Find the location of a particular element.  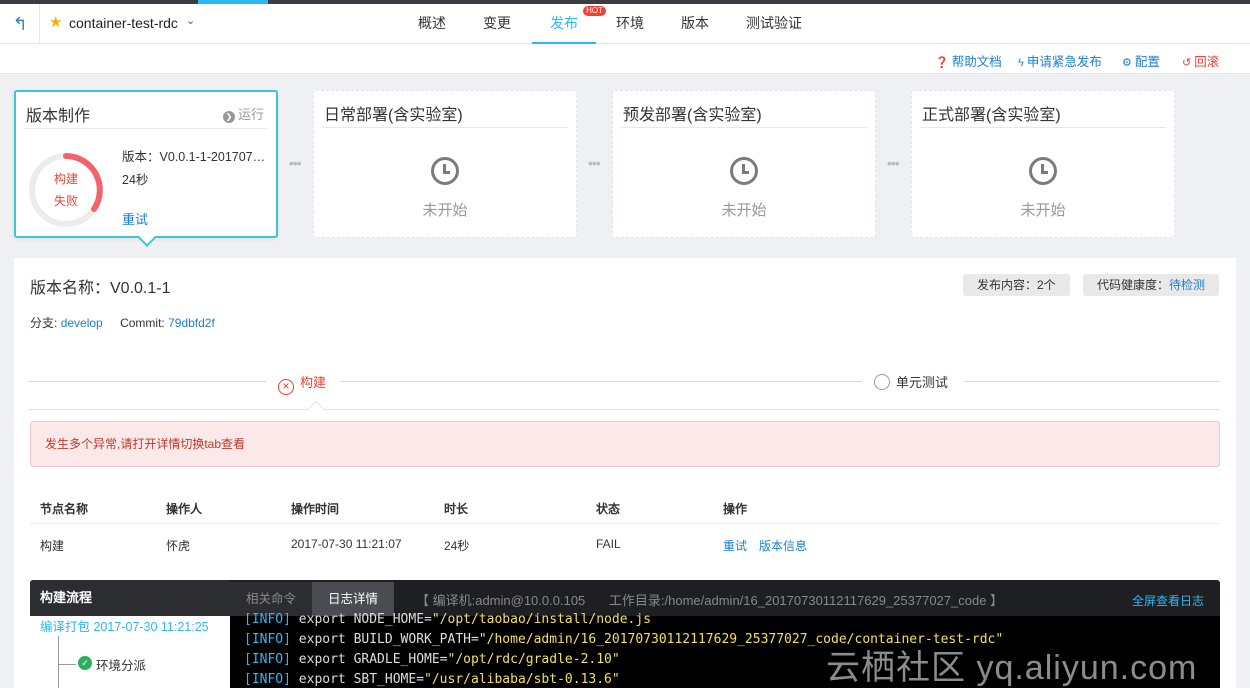

watermark: 云栖社区 yq.aliyun.com is located at coordinates (1012, 668).